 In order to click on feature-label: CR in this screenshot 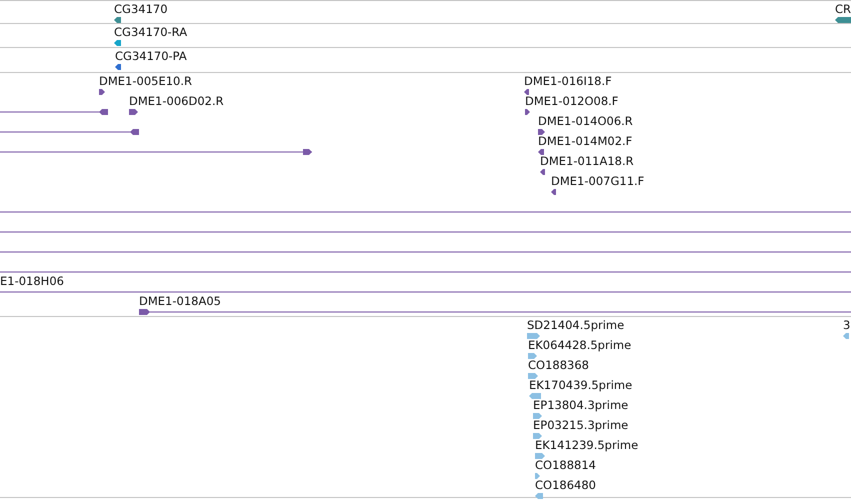, I will do `click(843, 9)`.